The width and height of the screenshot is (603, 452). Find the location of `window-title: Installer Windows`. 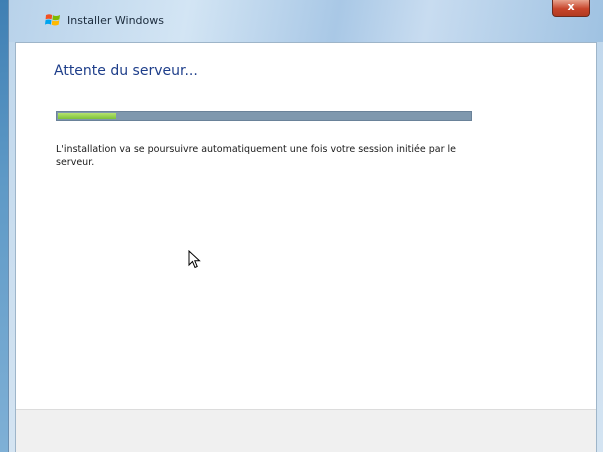

window-title: Installer Windows is located at coordinates (116, 20).